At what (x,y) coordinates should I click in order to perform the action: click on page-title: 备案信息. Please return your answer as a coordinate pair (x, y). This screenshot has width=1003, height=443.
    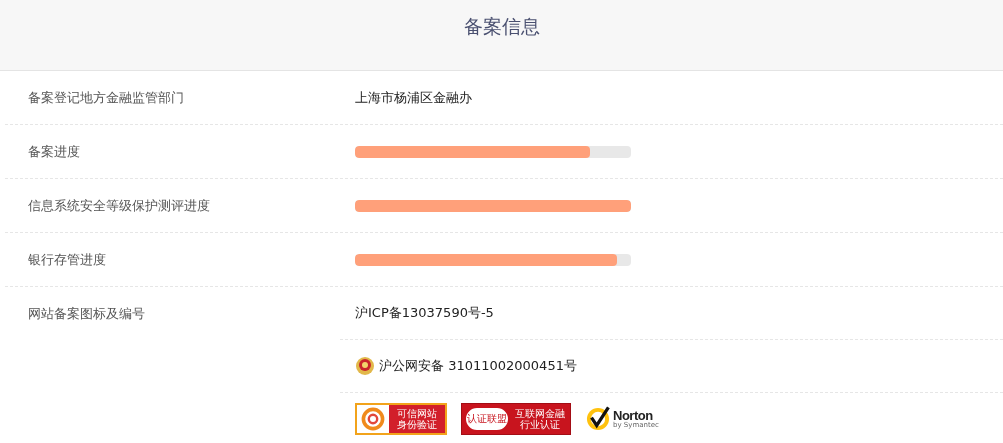
    Looking at the image, I should click on (501, 26).